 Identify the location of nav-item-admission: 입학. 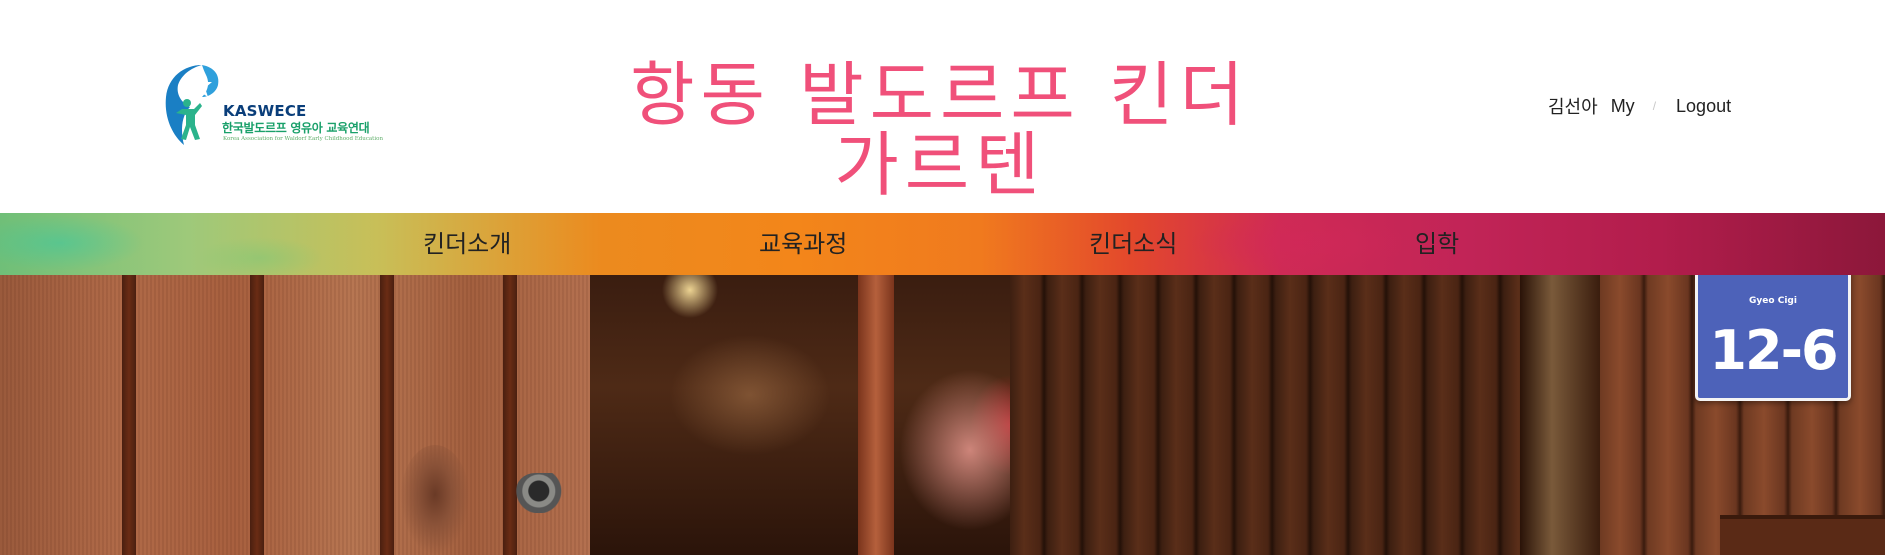
(1437, 244).